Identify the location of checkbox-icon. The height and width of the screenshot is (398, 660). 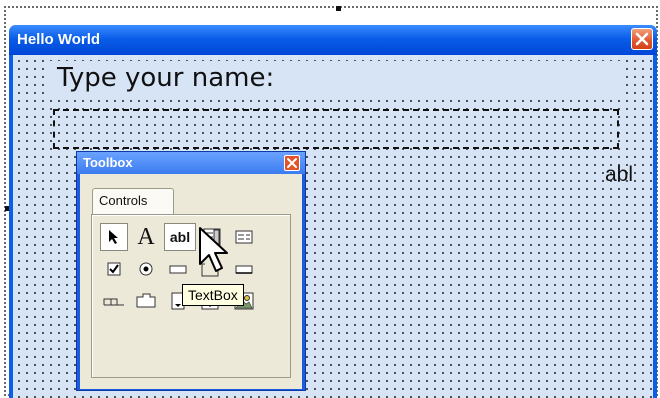
(114, 269).